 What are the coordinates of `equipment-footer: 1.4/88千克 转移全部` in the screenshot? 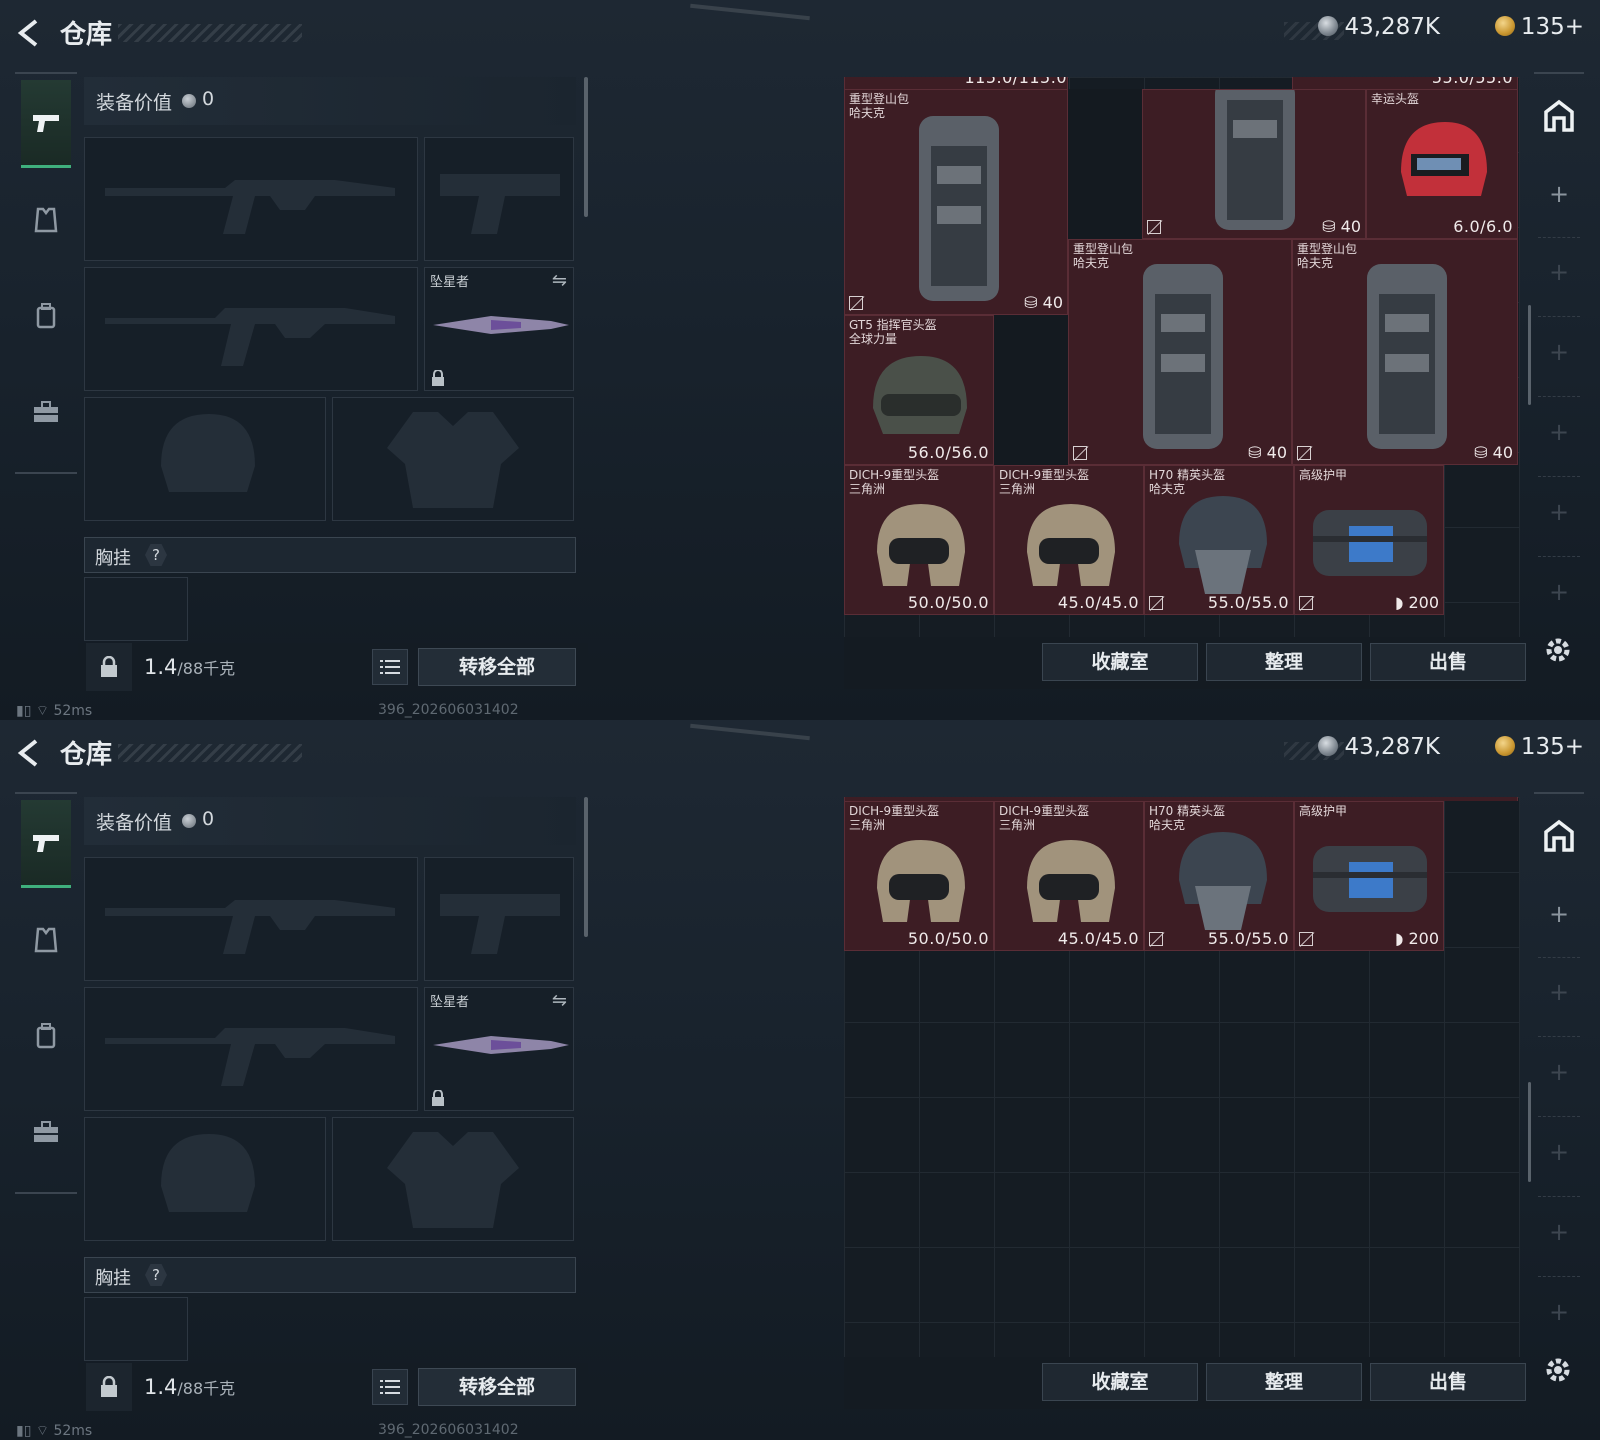 It's located at (333, 667).